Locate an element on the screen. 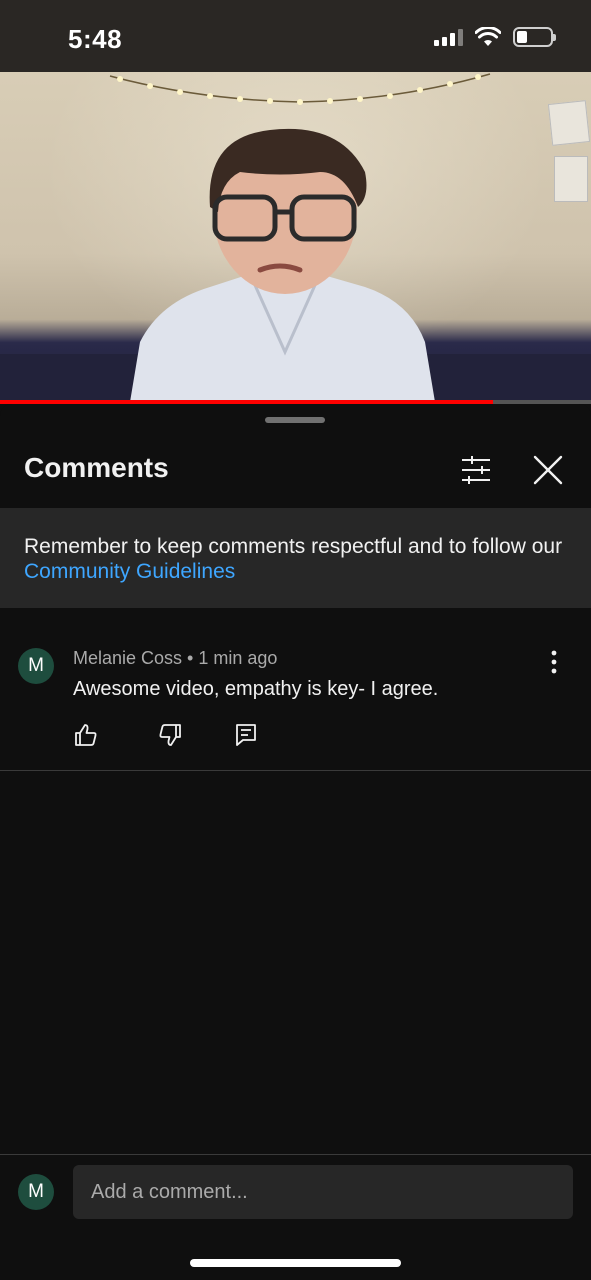  status-icons is located at coordinates (495, 37).